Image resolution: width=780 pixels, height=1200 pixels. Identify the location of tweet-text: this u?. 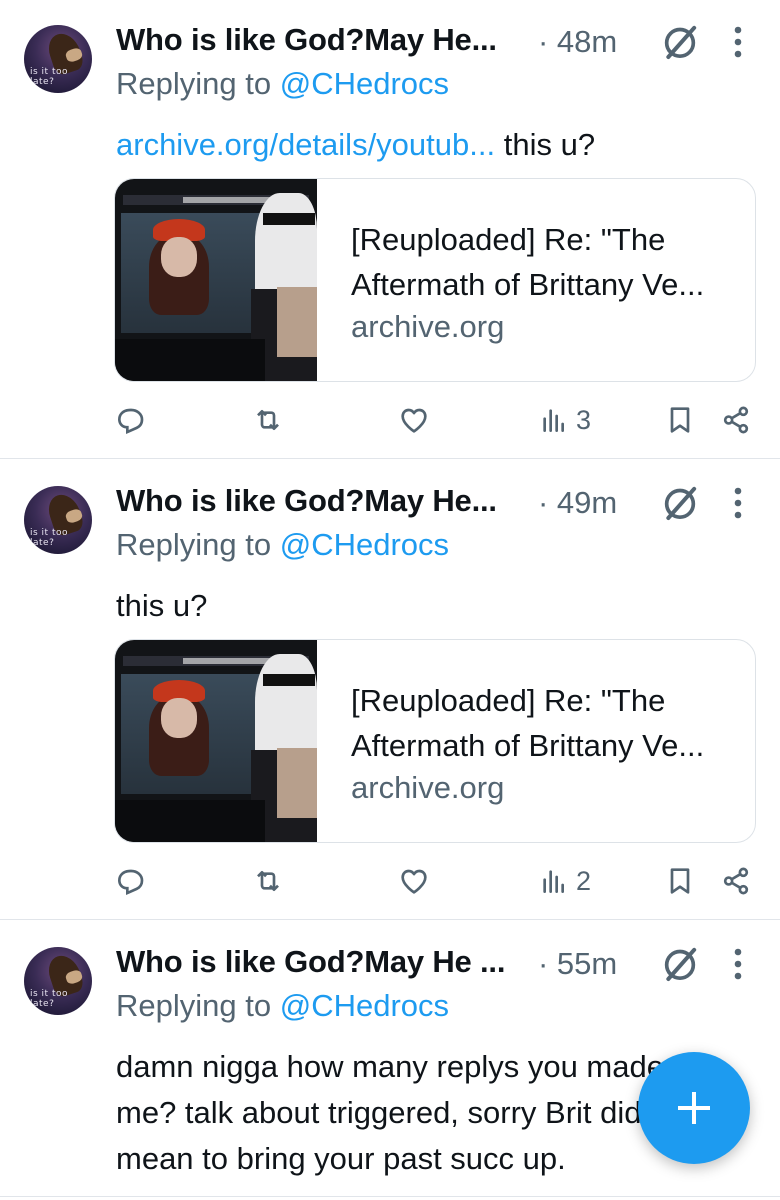
(436, 606).